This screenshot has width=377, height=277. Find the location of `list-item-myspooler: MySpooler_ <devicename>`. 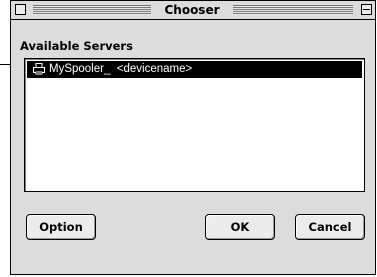

list-item-myspooler: MySpooler_ <devicename> is located at coordinates (194, 69).